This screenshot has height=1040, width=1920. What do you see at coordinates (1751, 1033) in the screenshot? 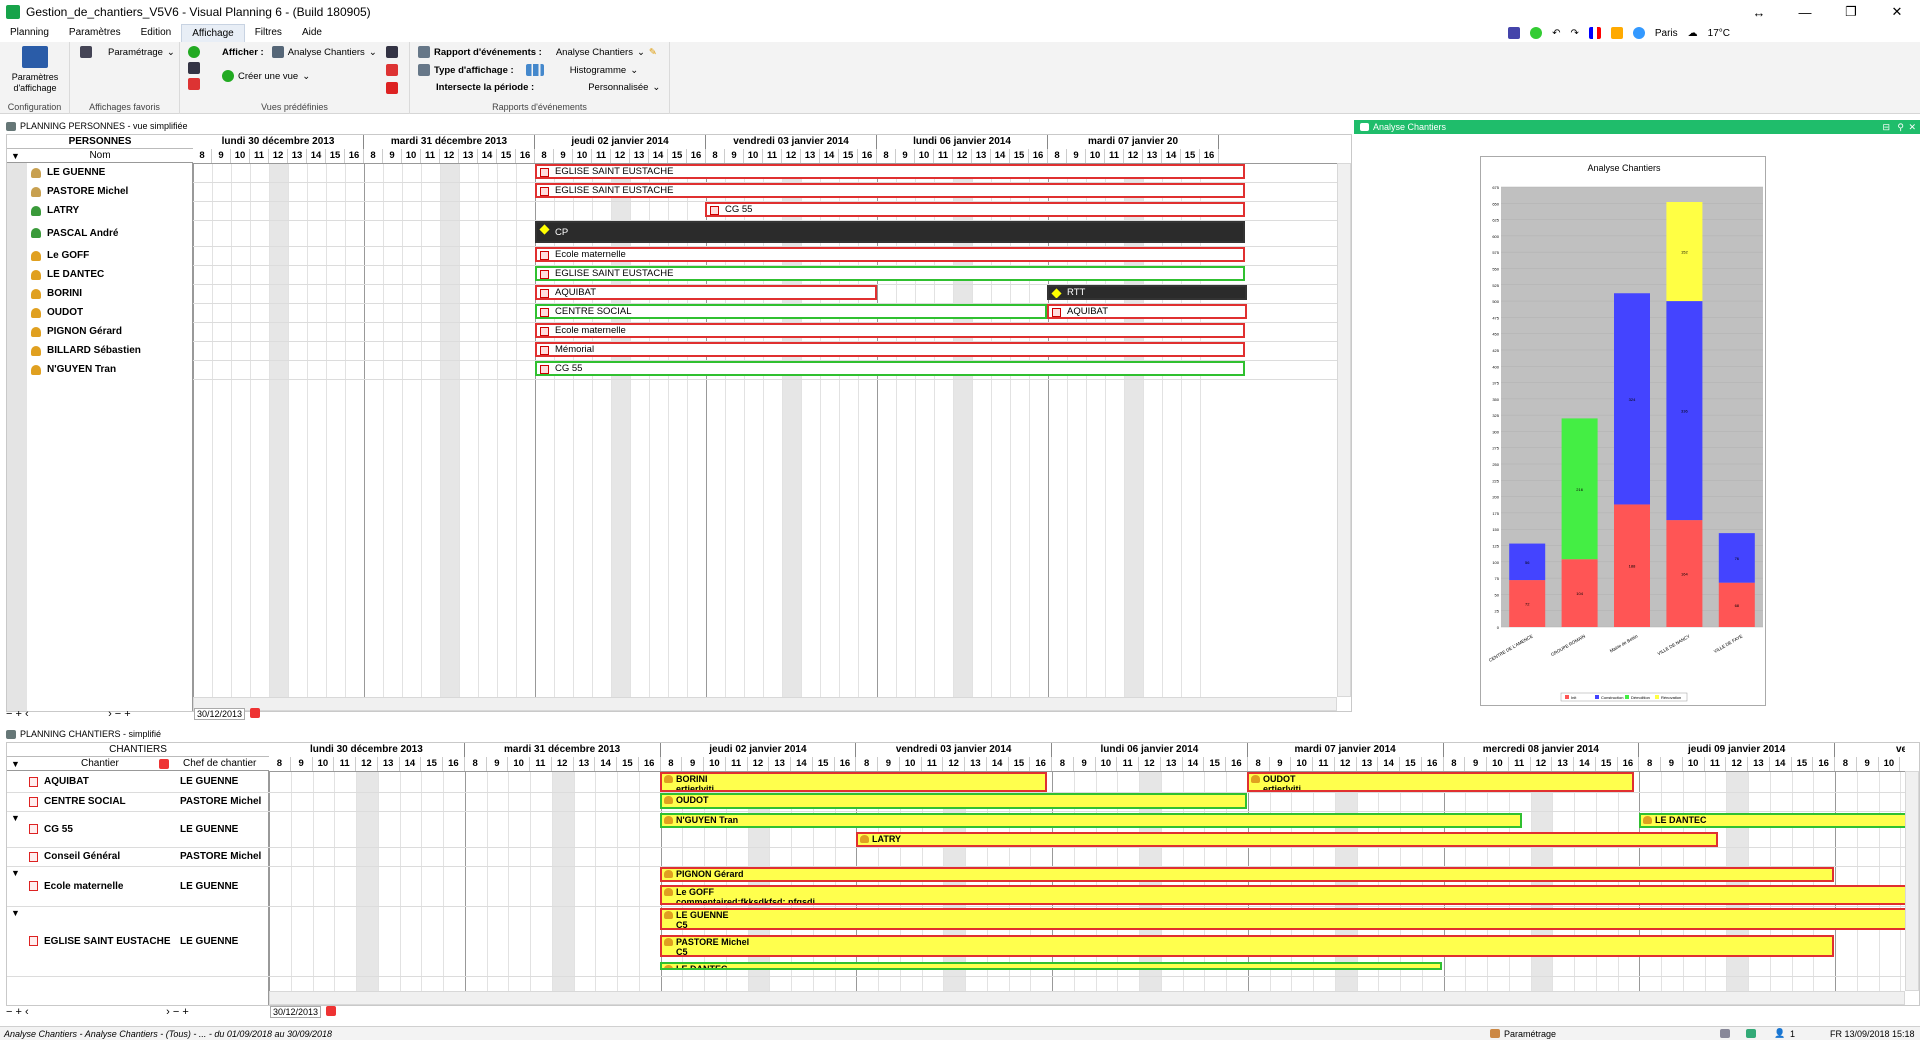
I see `list-icon` at bounding box center [1751, 1033].